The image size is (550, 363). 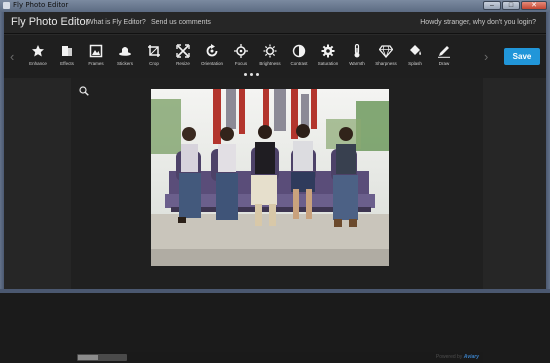 What do you see at coordinates (67, 51) in the screenshot?
I see `effects-icon` at bounding box center [67, 51].